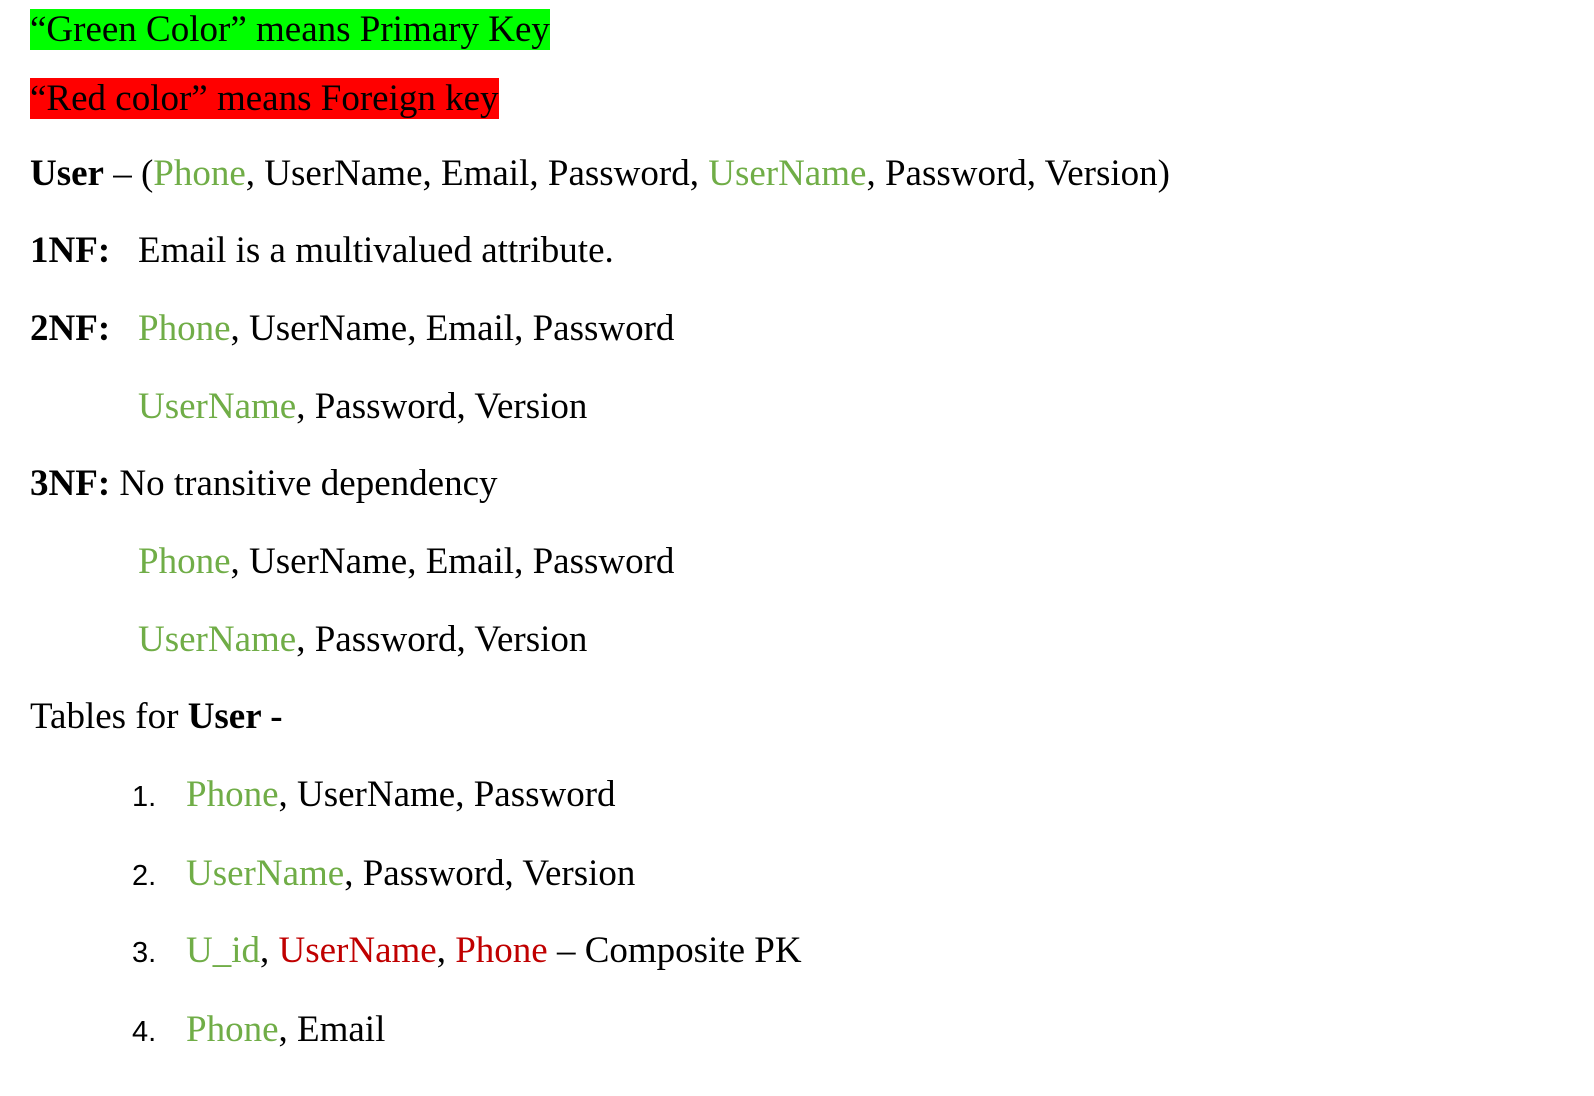 The image size is (1594, 1096). I want to click on nf3-row2-rest: , Password, Version, so click(442, 639).